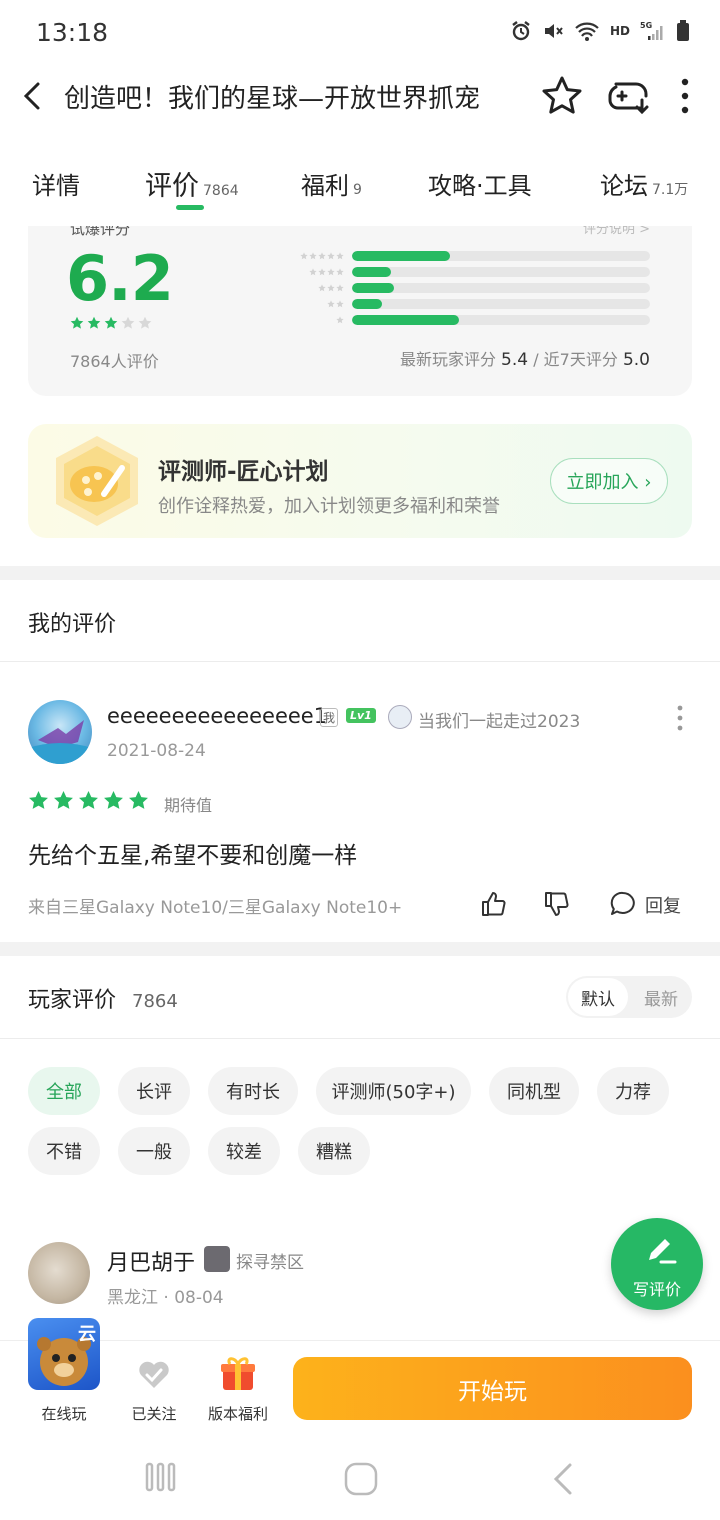  I want to click on status-icons: HD 5G, so click(600, 31).